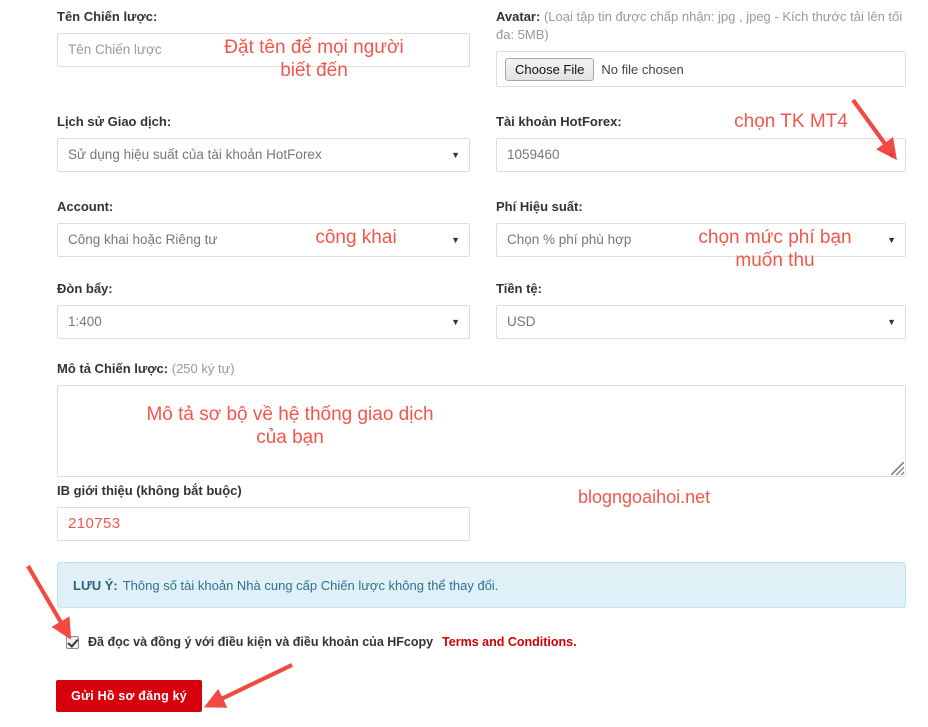 This screenshot has height=727, width=928. What do you see at coordinates (85, 321) in the screenshot?
I see `leverage-value: 1:400` at bounding box center [85, 321].